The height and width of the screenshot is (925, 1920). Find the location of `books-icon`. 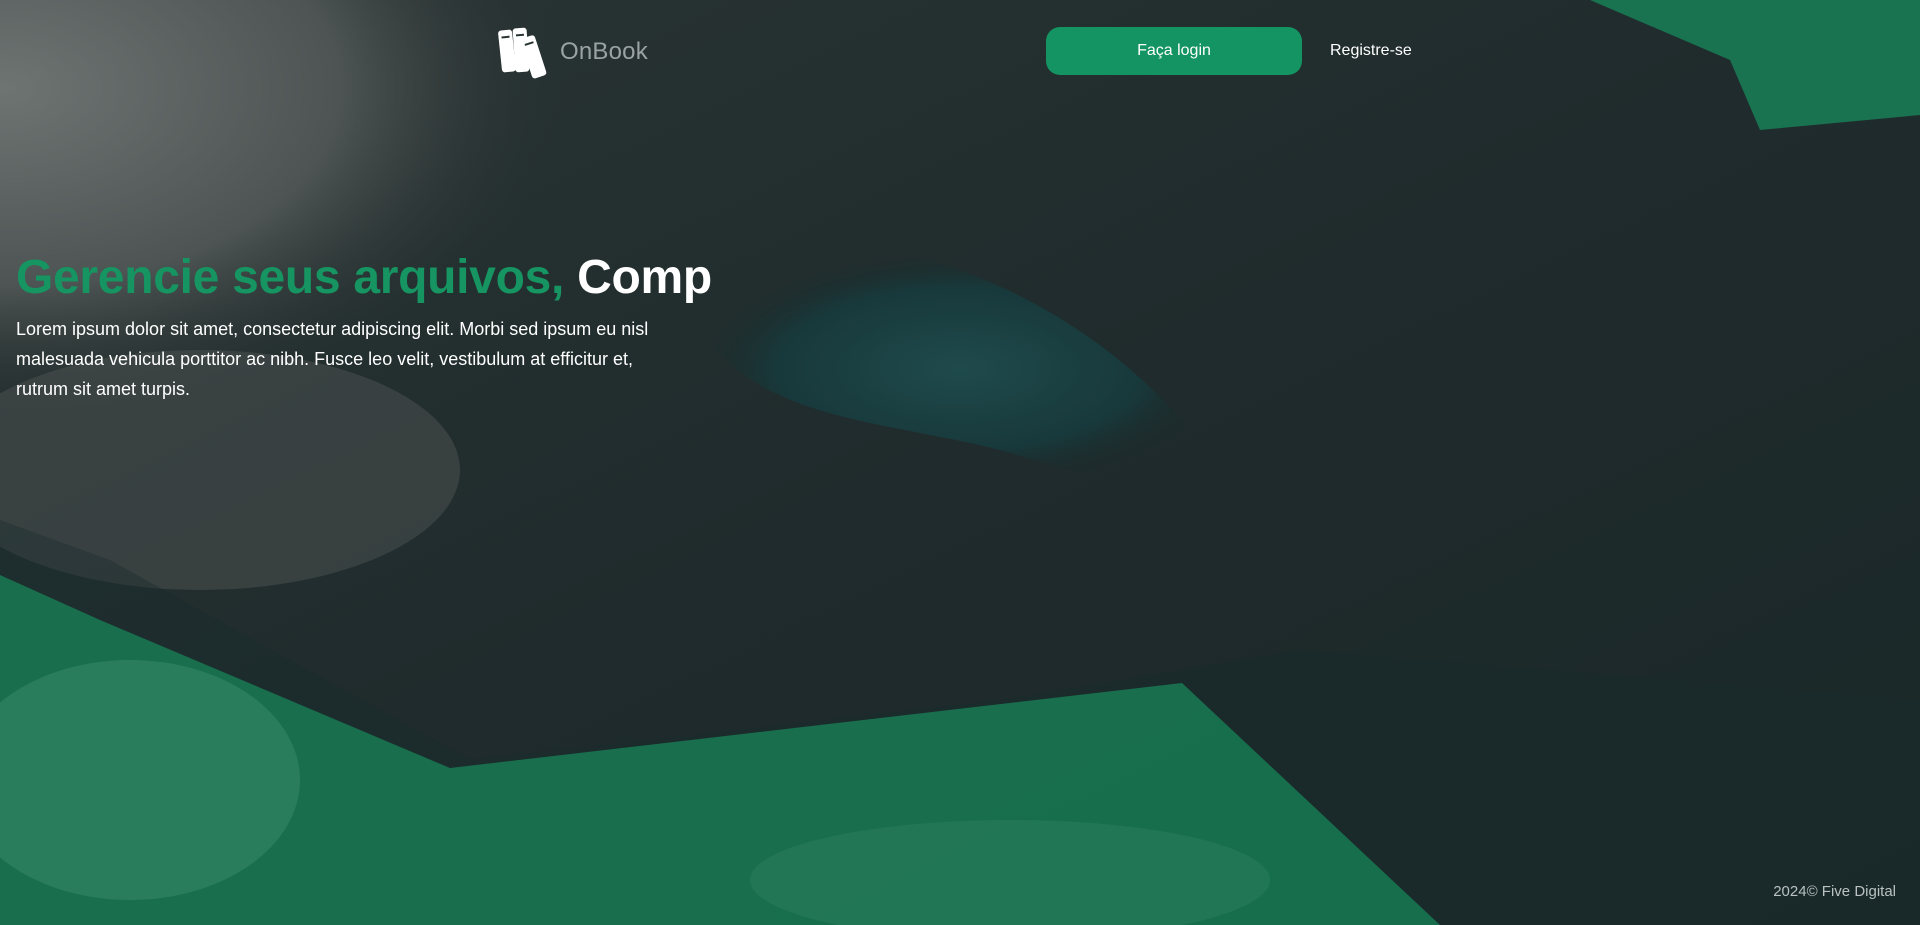

books-icon is located at coordinates (524, 52).